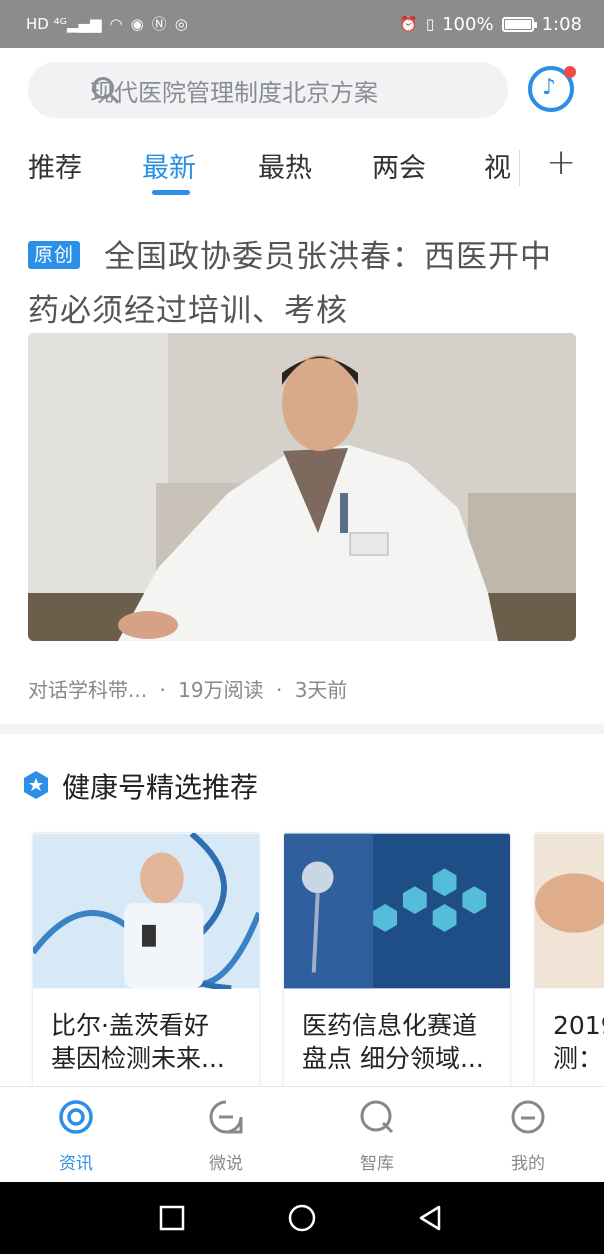  I want to click on nav-zhiku: 智库, so click(377, 1136).